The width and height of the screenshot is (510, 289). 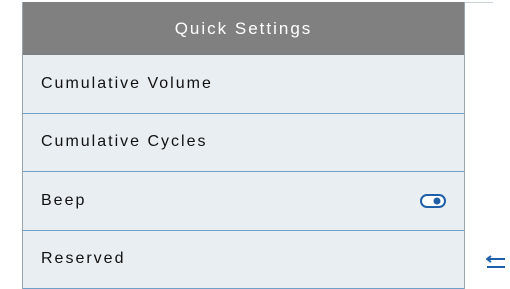 I want to click on toggle-icon, so click(x=433, y=200).